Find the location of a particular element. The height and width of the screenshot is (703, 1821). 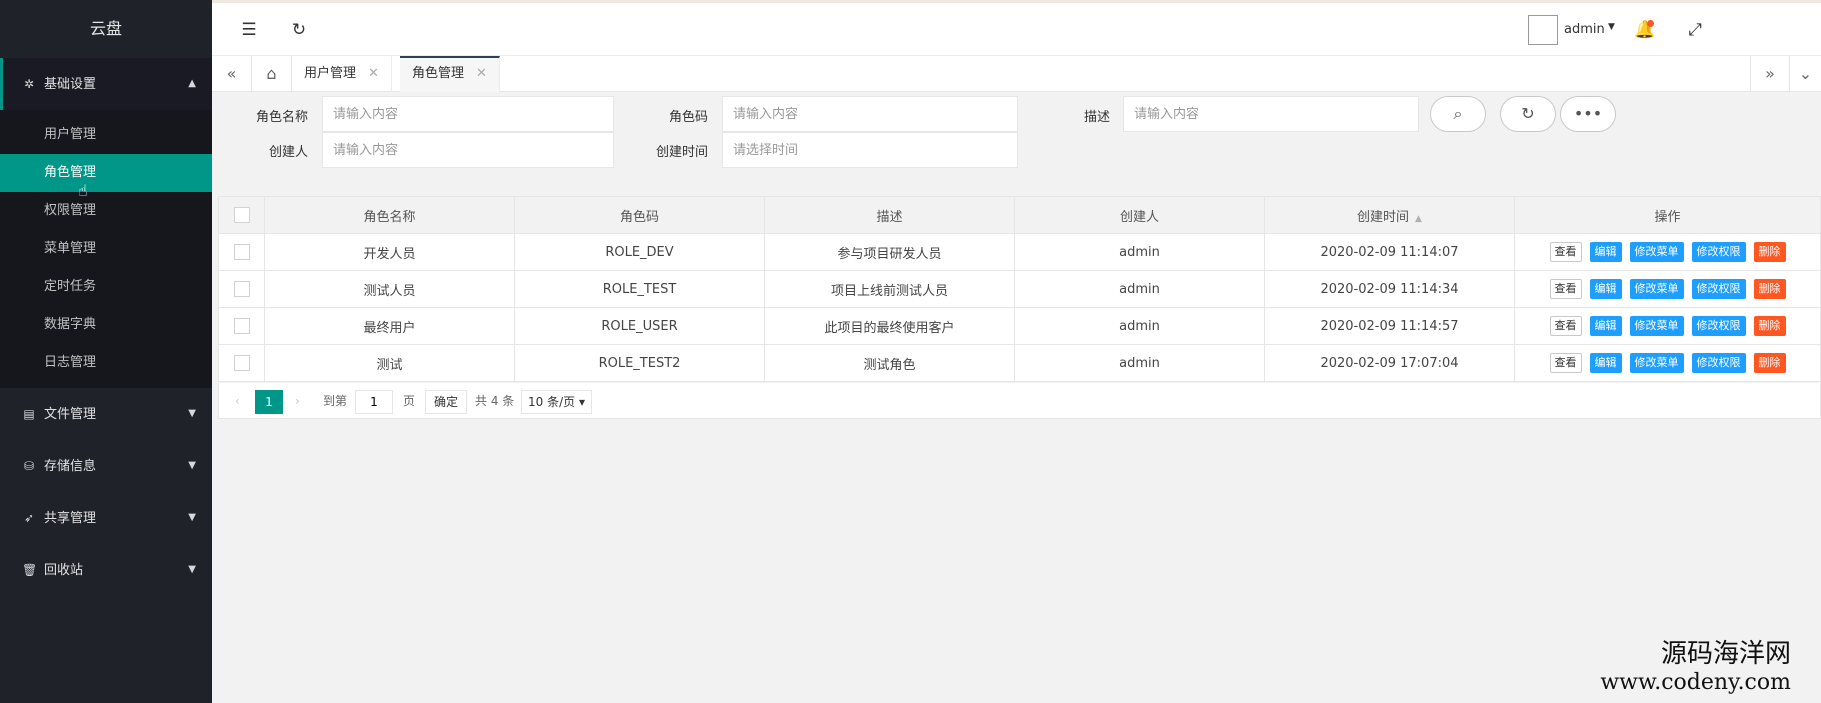

sidebar-item-dictionary: 数据字典 is located at coordinates (106, 325).